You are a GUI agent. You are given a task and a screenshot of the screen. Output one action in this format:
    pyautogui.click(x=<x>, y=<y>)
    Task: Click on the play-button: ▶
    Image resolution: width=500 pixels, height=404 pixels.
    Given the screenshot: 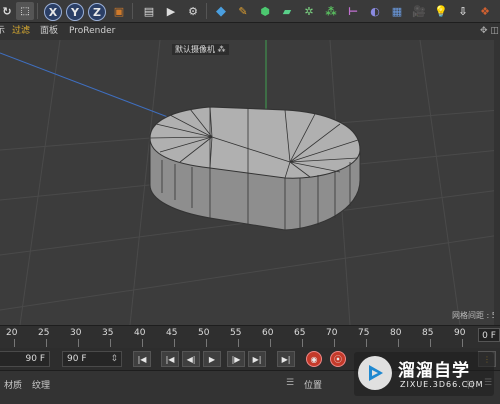 What is the action you would take?
    pyautogui.click(x=212, y=359)
    